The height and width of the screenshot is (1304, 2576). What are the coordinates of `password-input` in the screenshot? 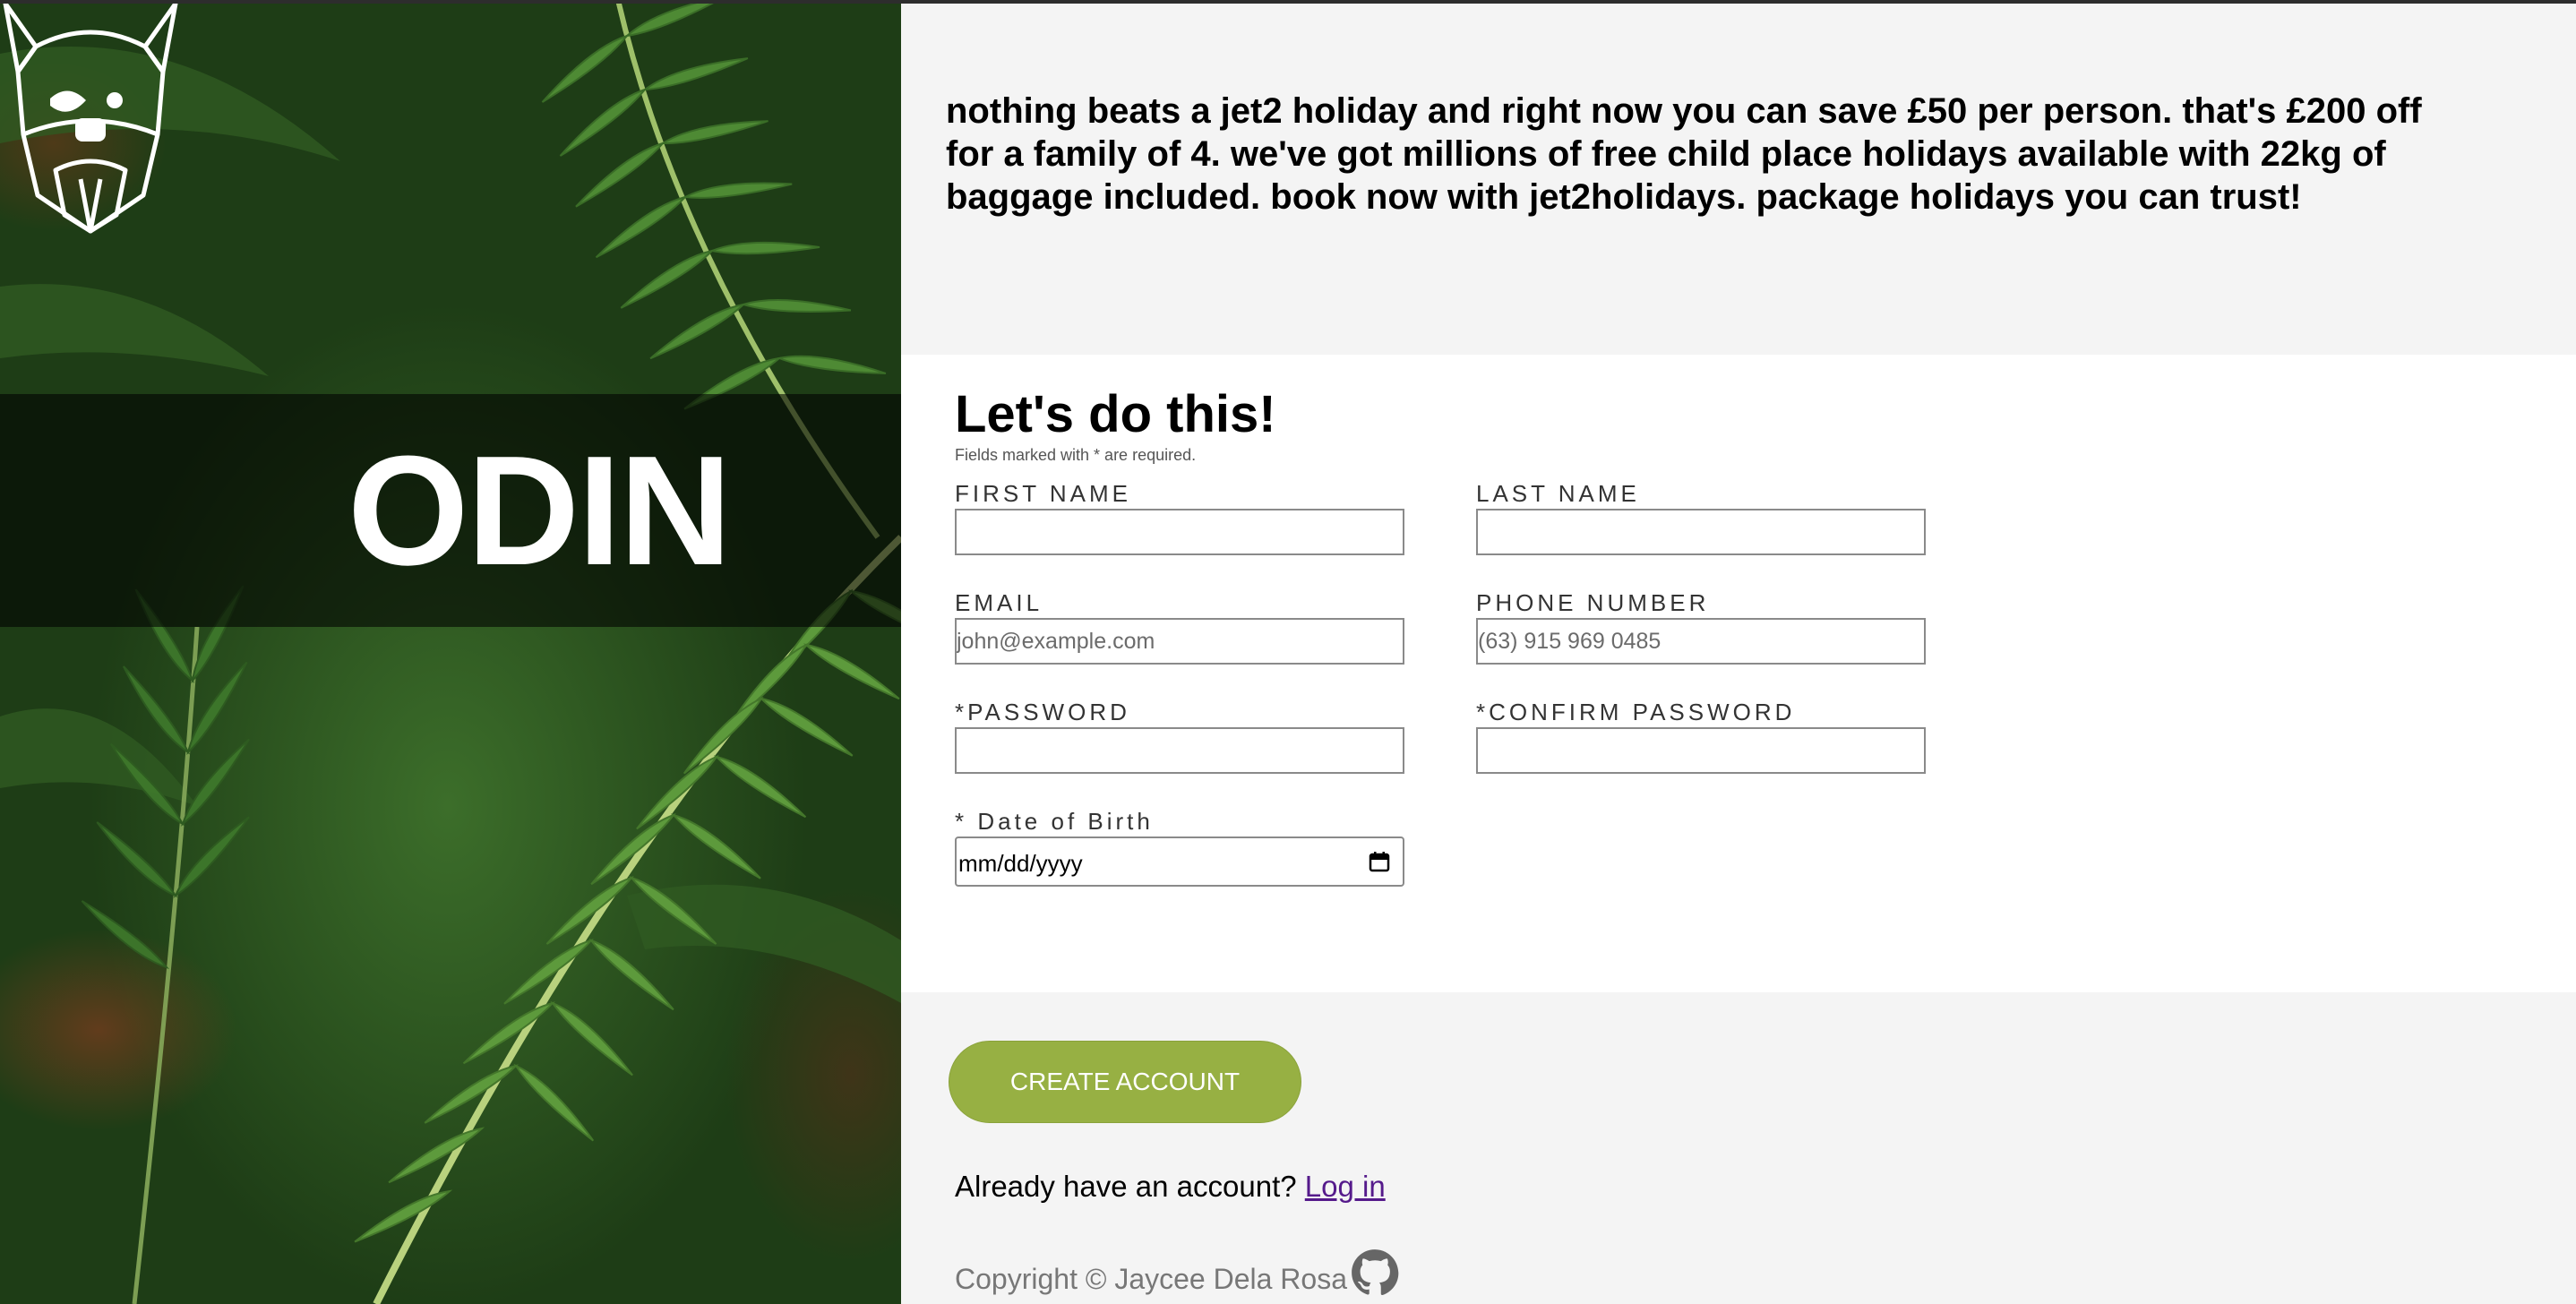 It's located at (1179, 751).